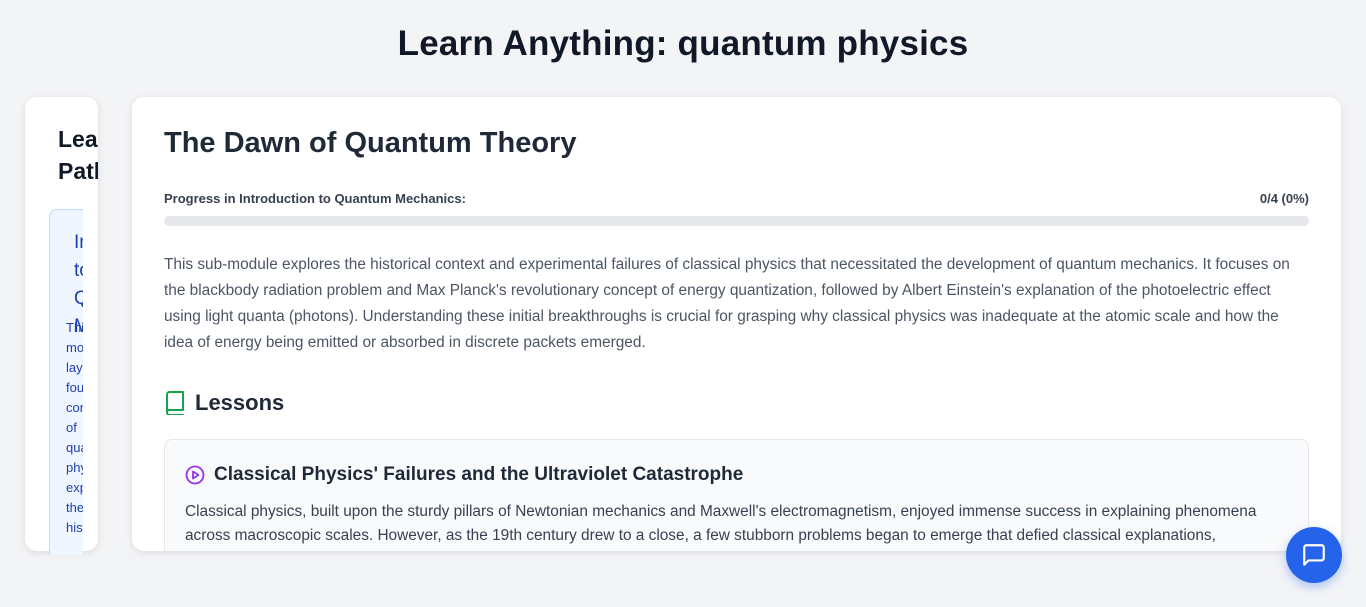 This screenshot has height=607, width=1366. I want to click on chat-bubble-icon, so click(1314, 555).